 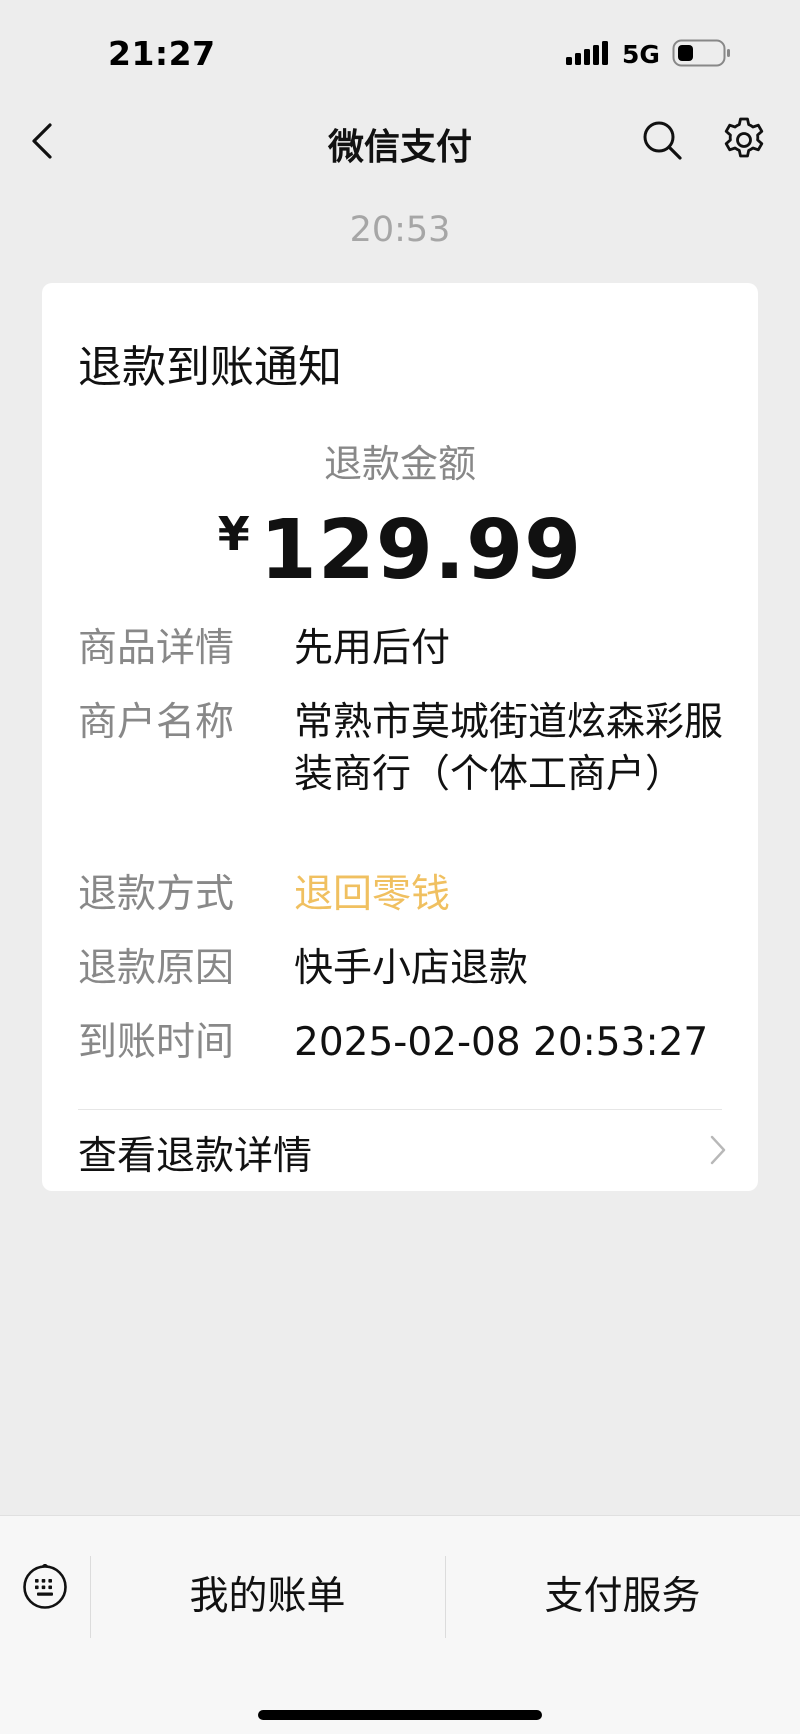 I want to click on detail-row-refund-reason: 退款原因 快手小店退款, so click(x=403, y=969).